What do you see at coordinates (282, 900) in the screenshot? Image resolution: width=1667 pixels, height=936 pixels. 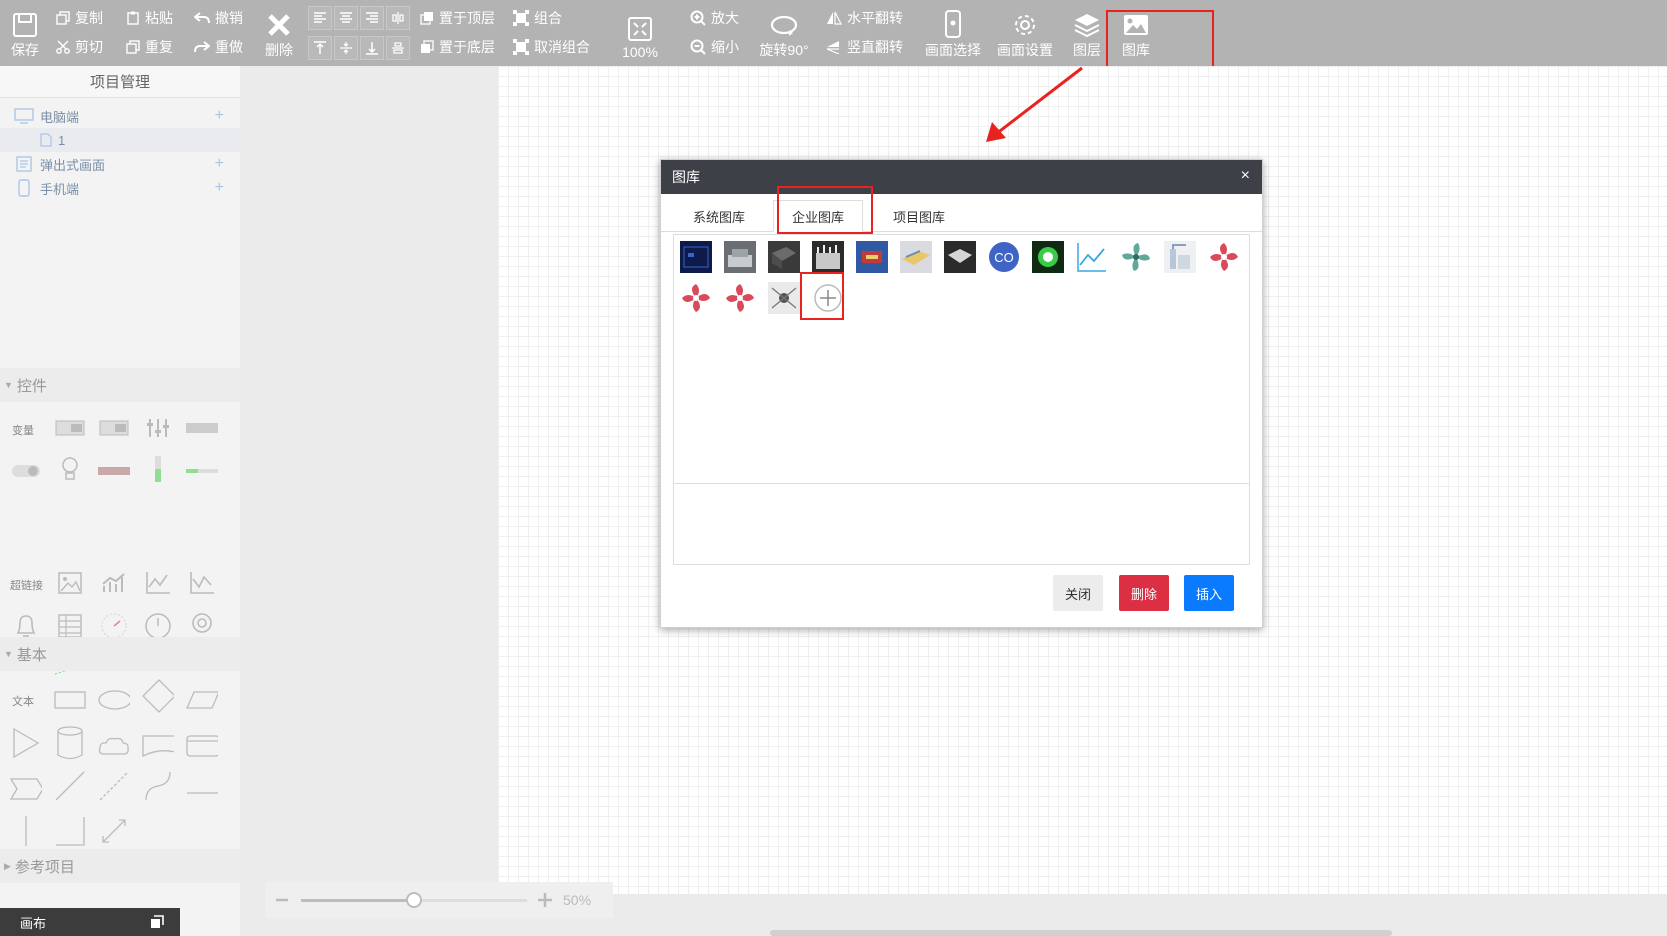 I see `zoom-minus-icon` at bounding box center [282, 900].